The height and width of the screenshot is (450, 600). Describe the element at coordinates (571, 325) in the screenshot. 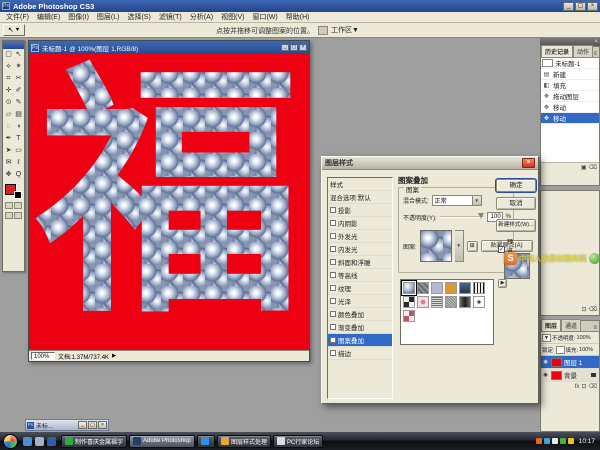

I see `tab-channels: 通道` at that location.